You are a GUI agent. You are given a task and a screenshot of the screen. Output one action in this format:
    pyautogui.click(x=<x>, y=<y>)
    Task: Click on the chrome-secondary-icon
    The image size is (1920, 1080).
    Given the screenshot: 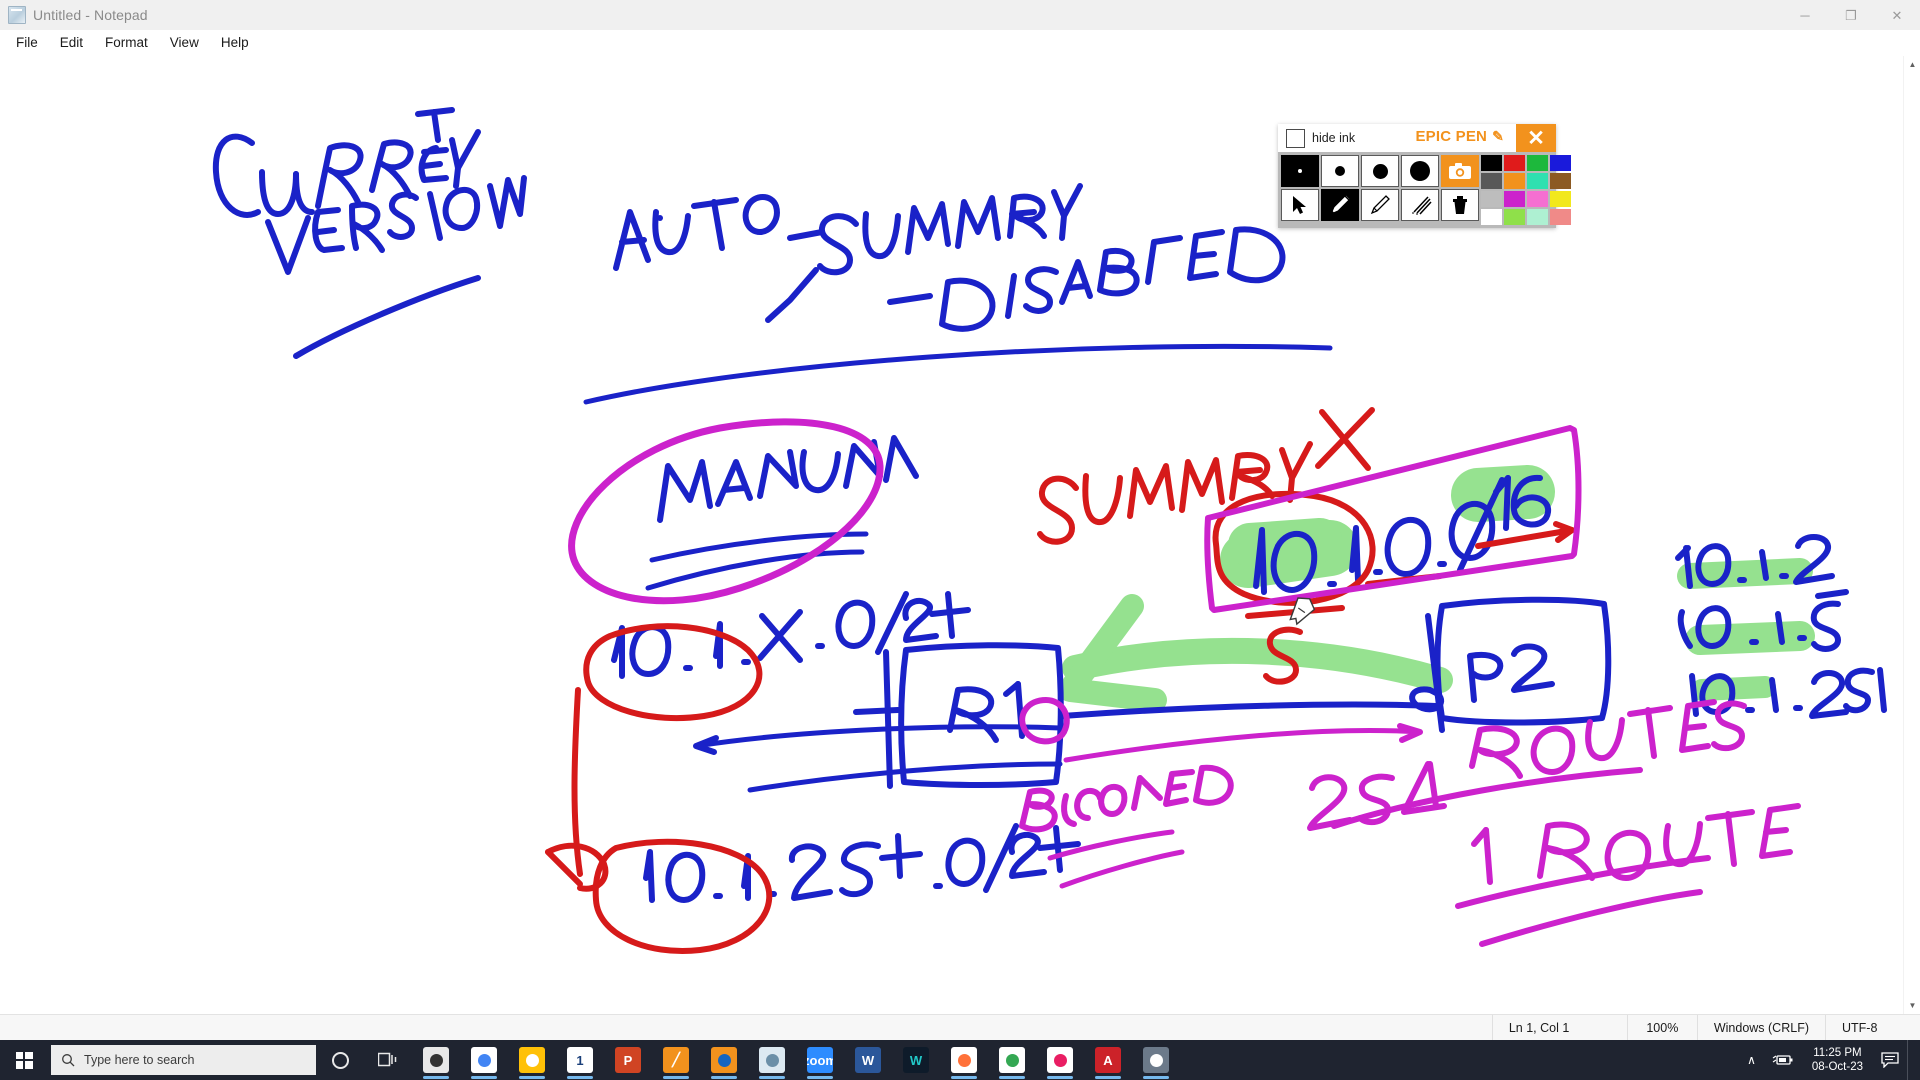 What is the action you would take?
    pyautogui.click(x=1012, y=1060)
    